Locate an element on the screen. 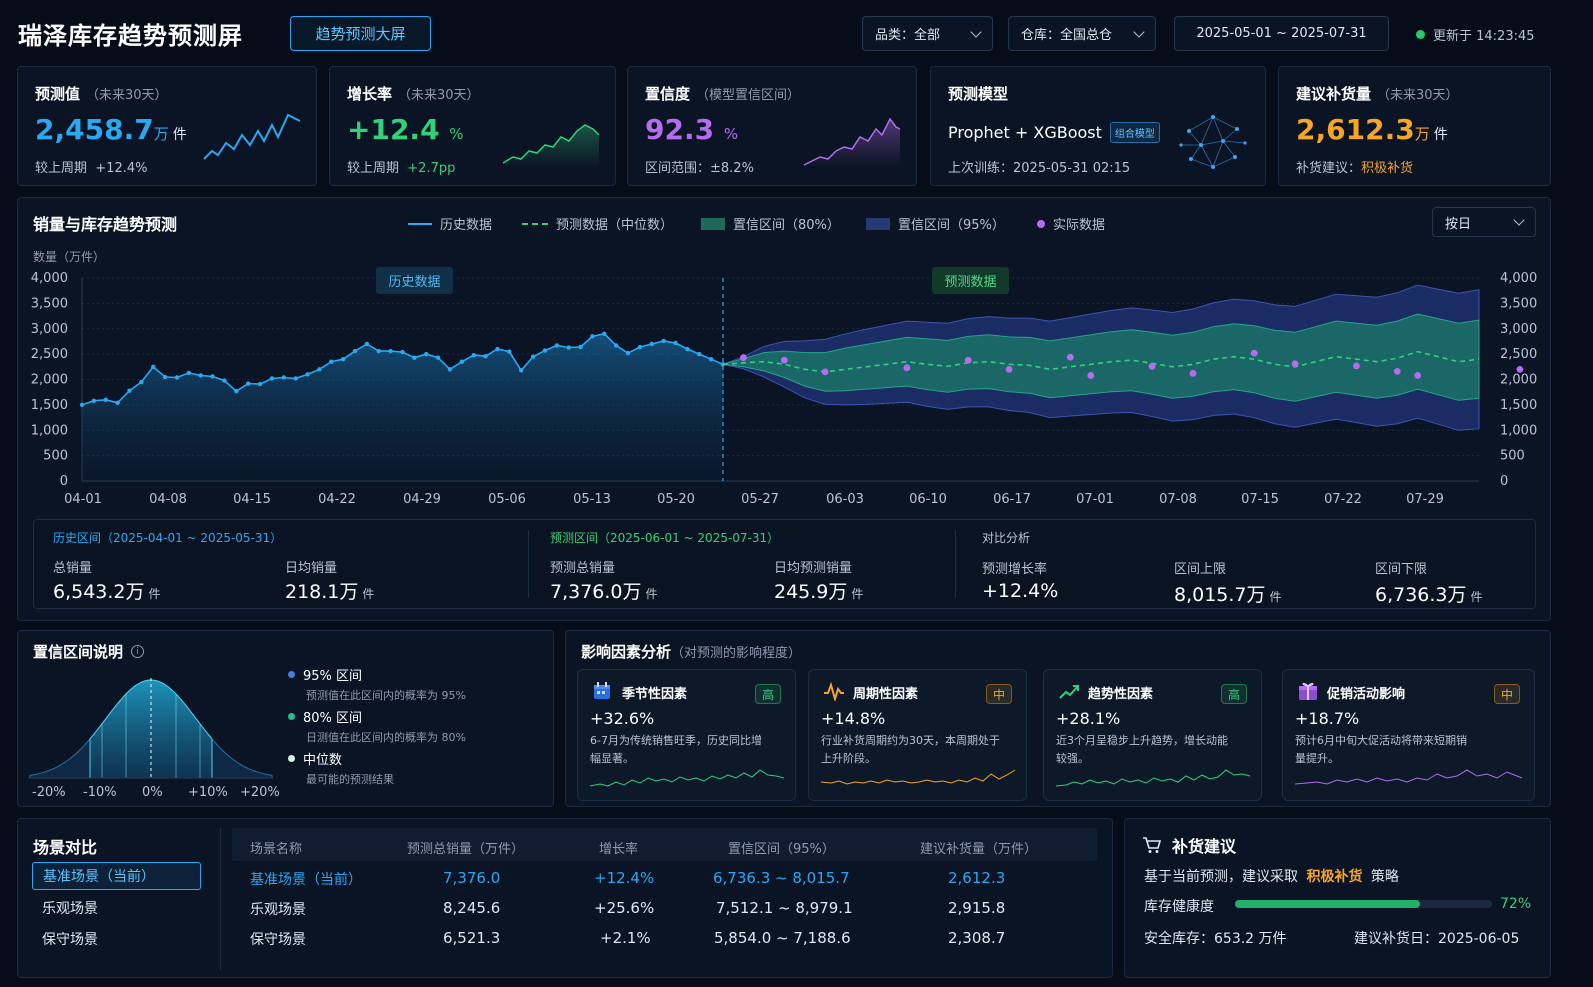 This screenshot has height=987, width=1593. sparkline is located at coordinates (252, 136).